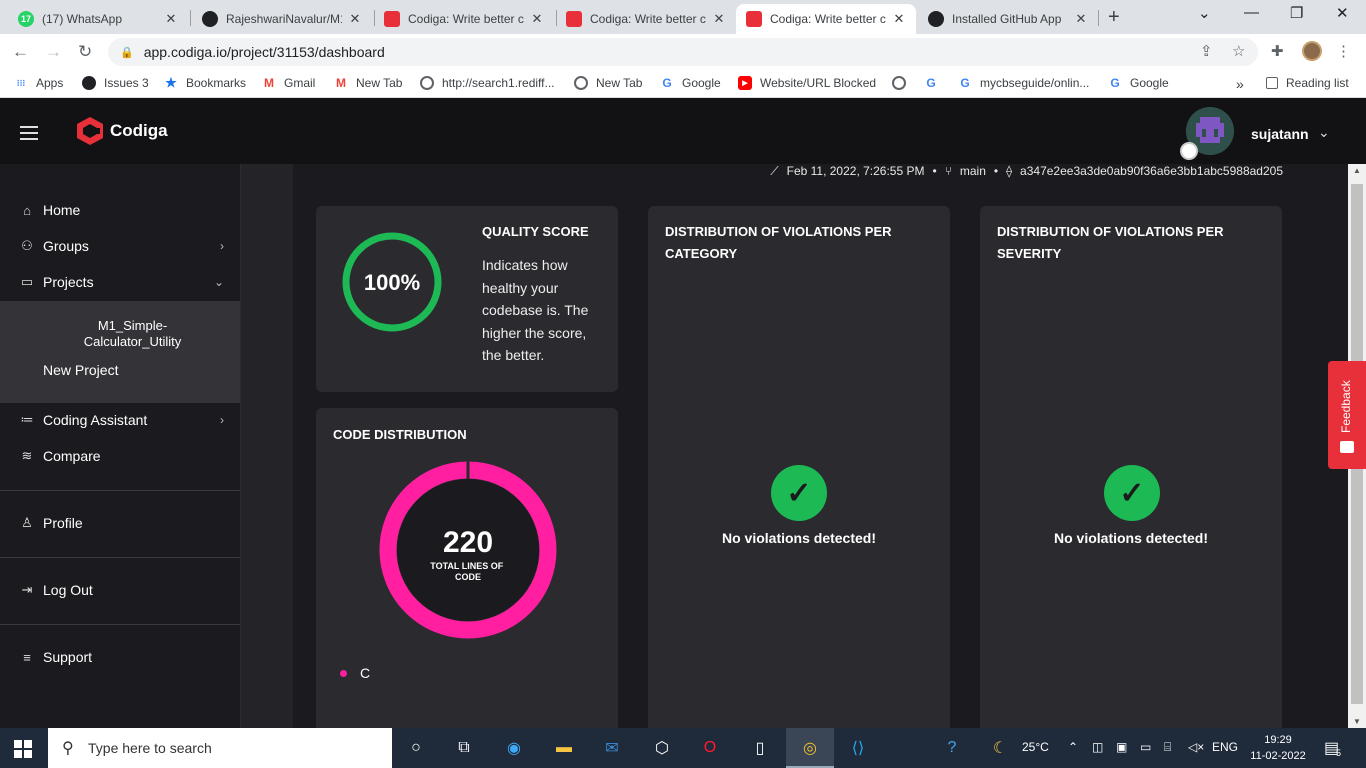 Image resolution: width=1366 pixels, height=768 pixels. What do you see at coordinates (807, 83) in the screenshot?
I see `bookmark-url-blocked: ▶ Website/URL Blocked` at bounding box center [807, 83].